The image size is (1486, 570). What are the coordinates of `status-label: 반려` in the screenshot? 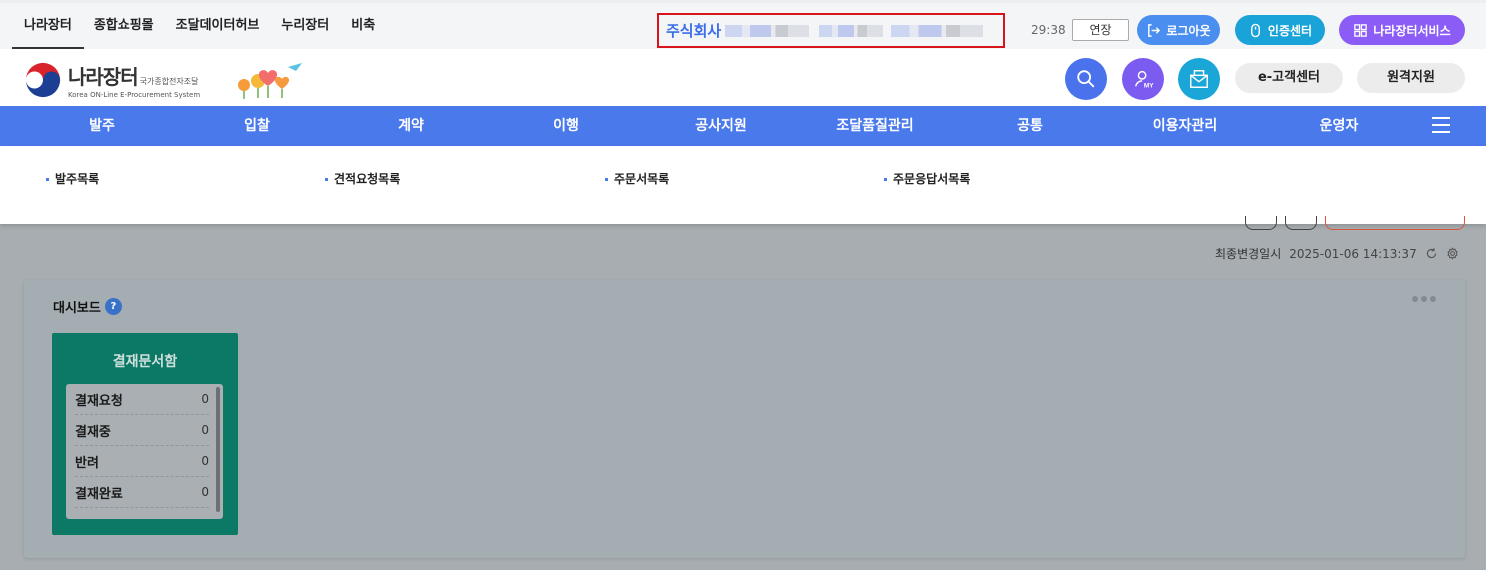 It's located at (87, 463).